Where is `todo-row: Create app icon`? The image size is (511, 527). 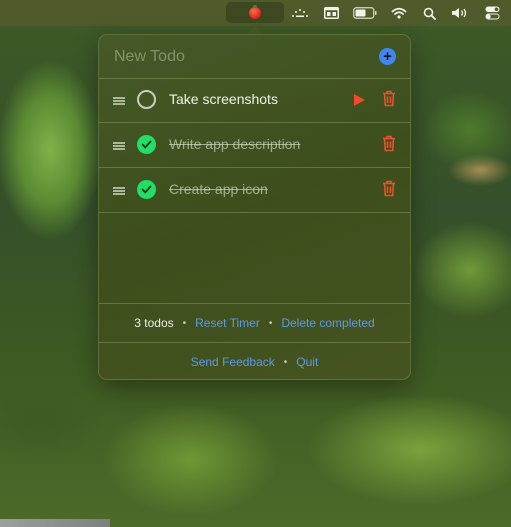 todo-row: Create app icon is located at coordinates (254, 190).